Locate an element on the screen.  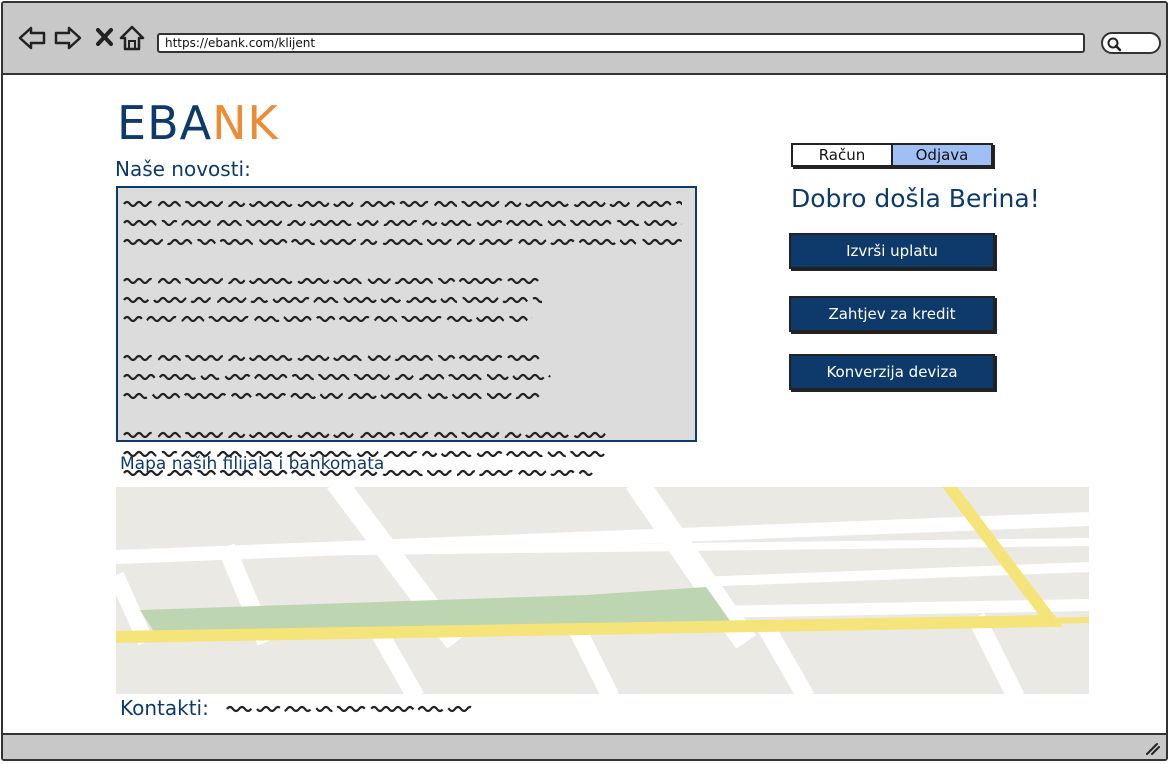
welcome-message: Dobro došla Berina! is located at coordinates (915, 198).